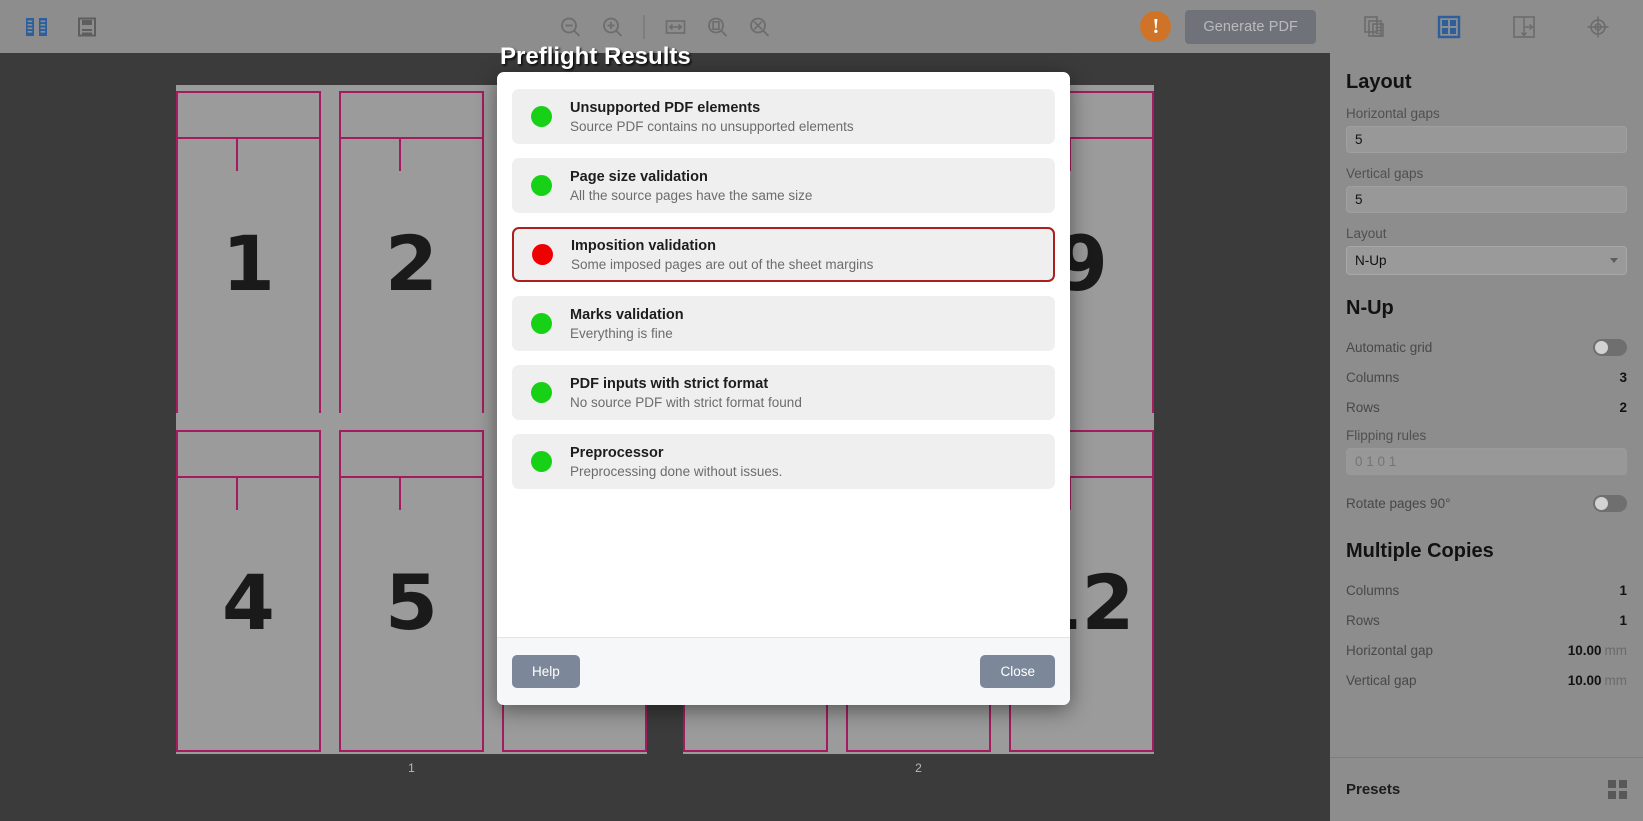 Image resolution: width=1643 pixels, height=821 pixels. Describe the element at coordinates (1486, 407) in the screenshot. I see `nup-rows-row: Rows 2` at that location.